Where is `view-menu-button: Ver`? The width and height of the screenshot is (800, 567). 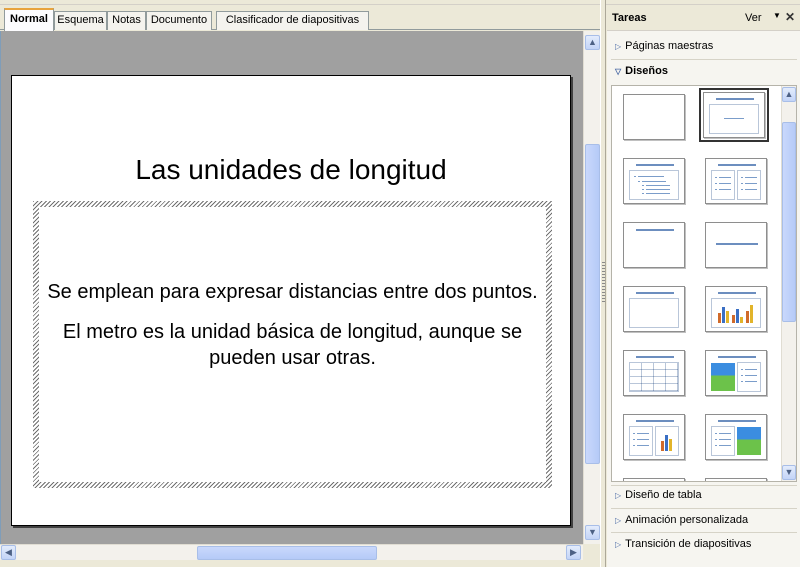
view-menu-button: Ver is located at coordinates (753, 18).